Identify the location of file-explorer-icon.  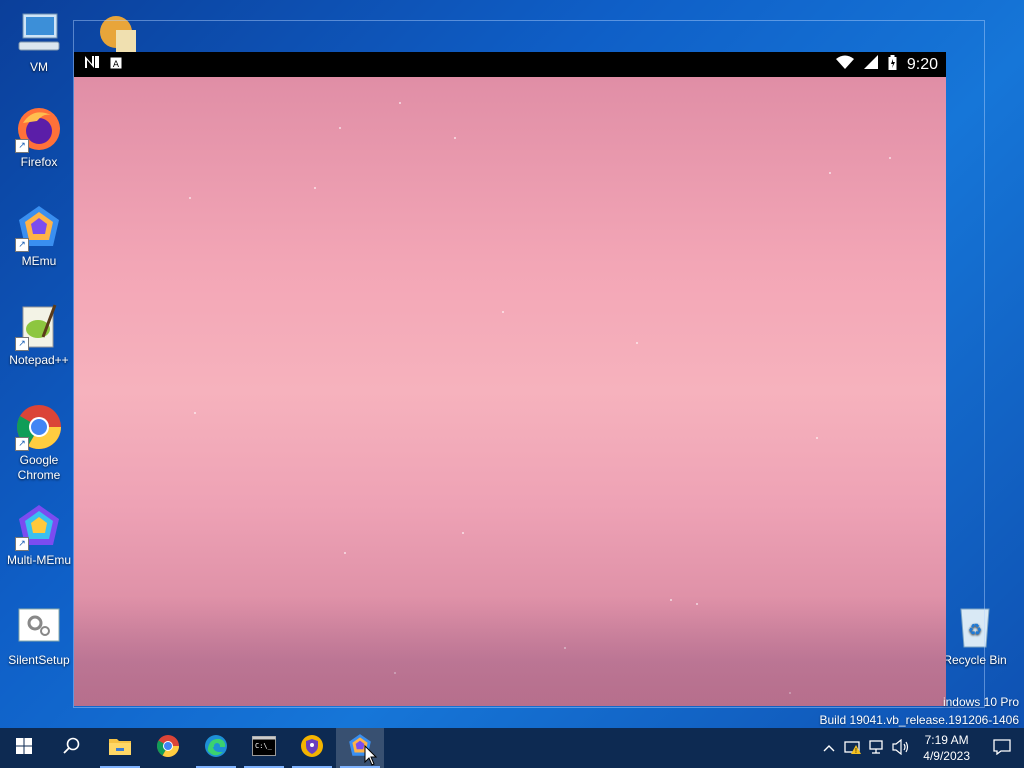
(120, 748).